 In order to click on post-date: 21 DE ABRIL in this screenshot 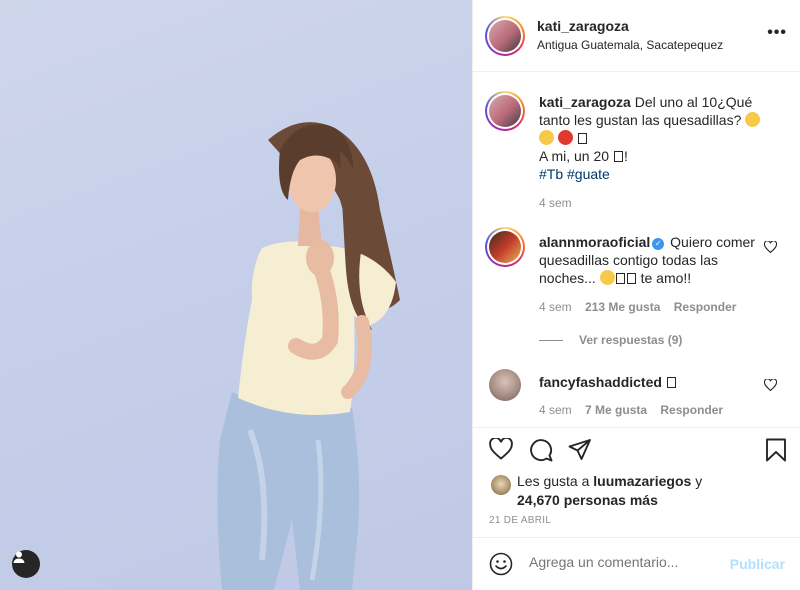, I will do `click(520, 520)`.